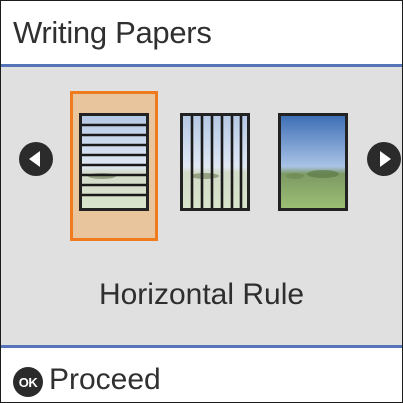 The width and height of the screenshot is (403, 403). I want to click on chevron-left-icon, so click(34, 159).